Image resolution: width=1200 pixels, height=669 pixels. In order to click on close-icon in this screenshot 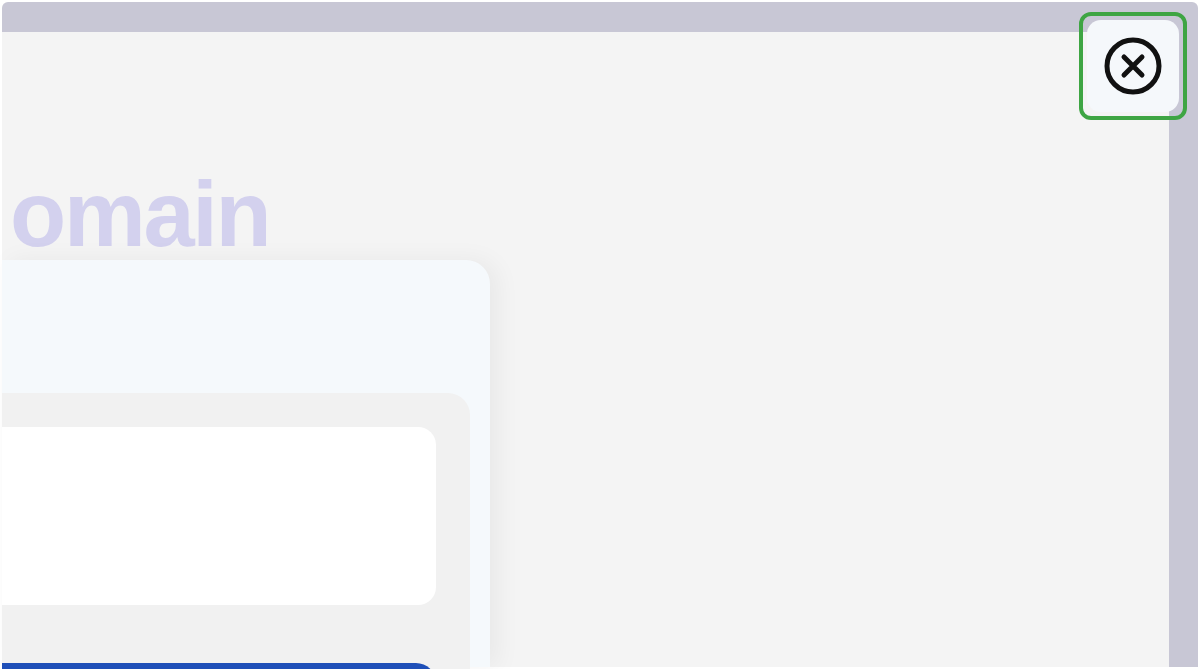, I will do `click(1133, 66)`.